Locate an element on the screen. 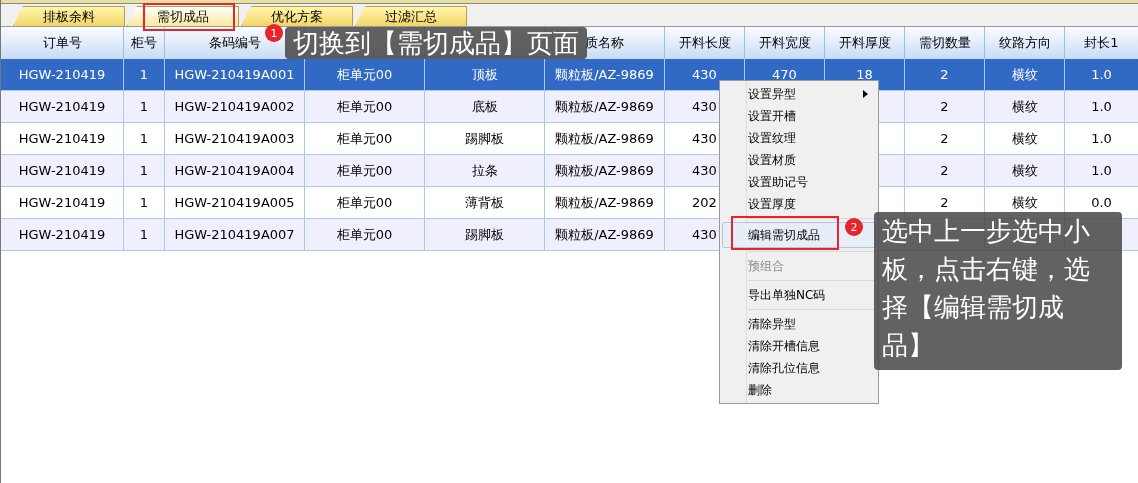 The image size is (1138, 483). column-header: 需切数量 is located at coordinates (945, 43).